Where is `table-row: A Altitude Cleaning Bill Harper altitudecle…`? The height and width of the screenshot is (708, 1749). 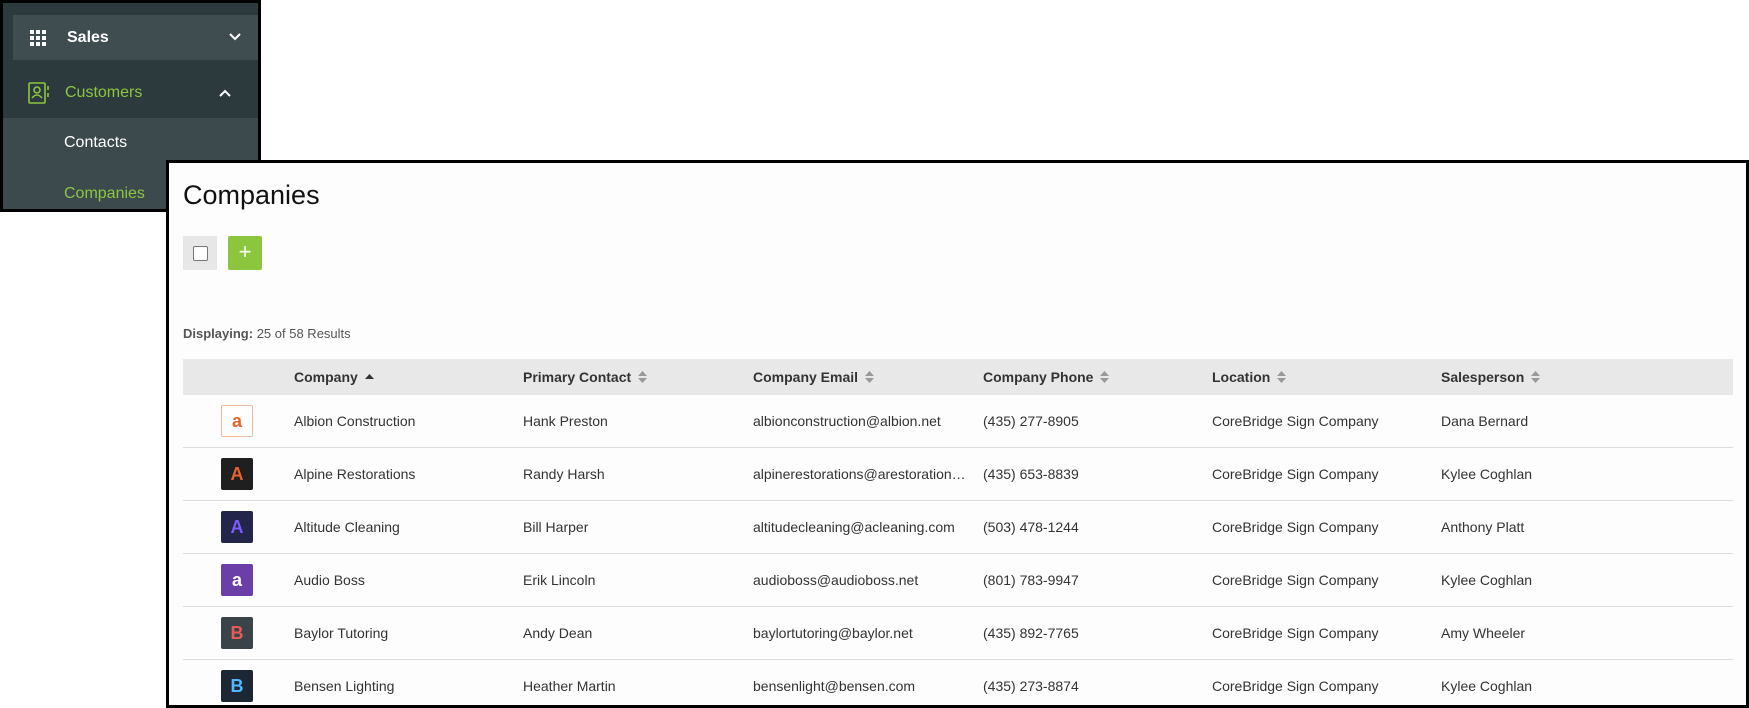
table-row: A Altitude Cleaning Bill Harper altitudecle… is located at coordinates (958, 527).